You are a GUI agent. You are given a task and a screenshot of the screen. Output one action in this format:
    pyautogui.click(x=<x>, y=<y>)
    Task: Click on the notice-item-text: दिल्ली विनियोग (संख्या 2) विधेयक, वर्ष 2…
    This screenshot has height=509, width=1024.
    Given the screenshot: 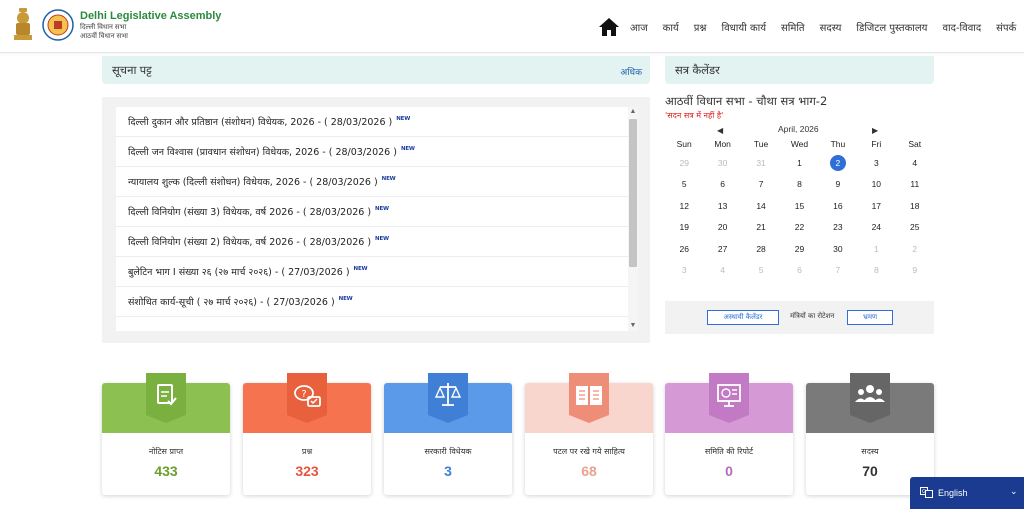 What is the action you would take?
    pyautogui.click(x=249, y=241)
    